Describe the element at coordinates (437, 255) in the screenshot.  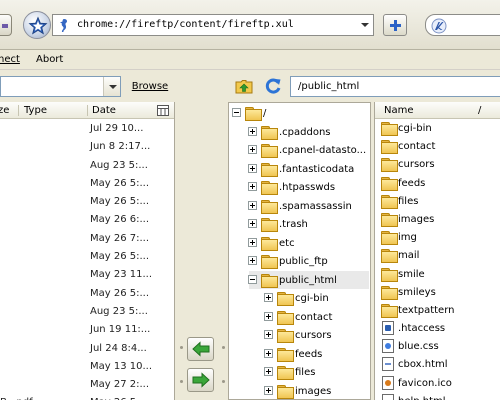
I see `remote-file-row: mail` at that location.